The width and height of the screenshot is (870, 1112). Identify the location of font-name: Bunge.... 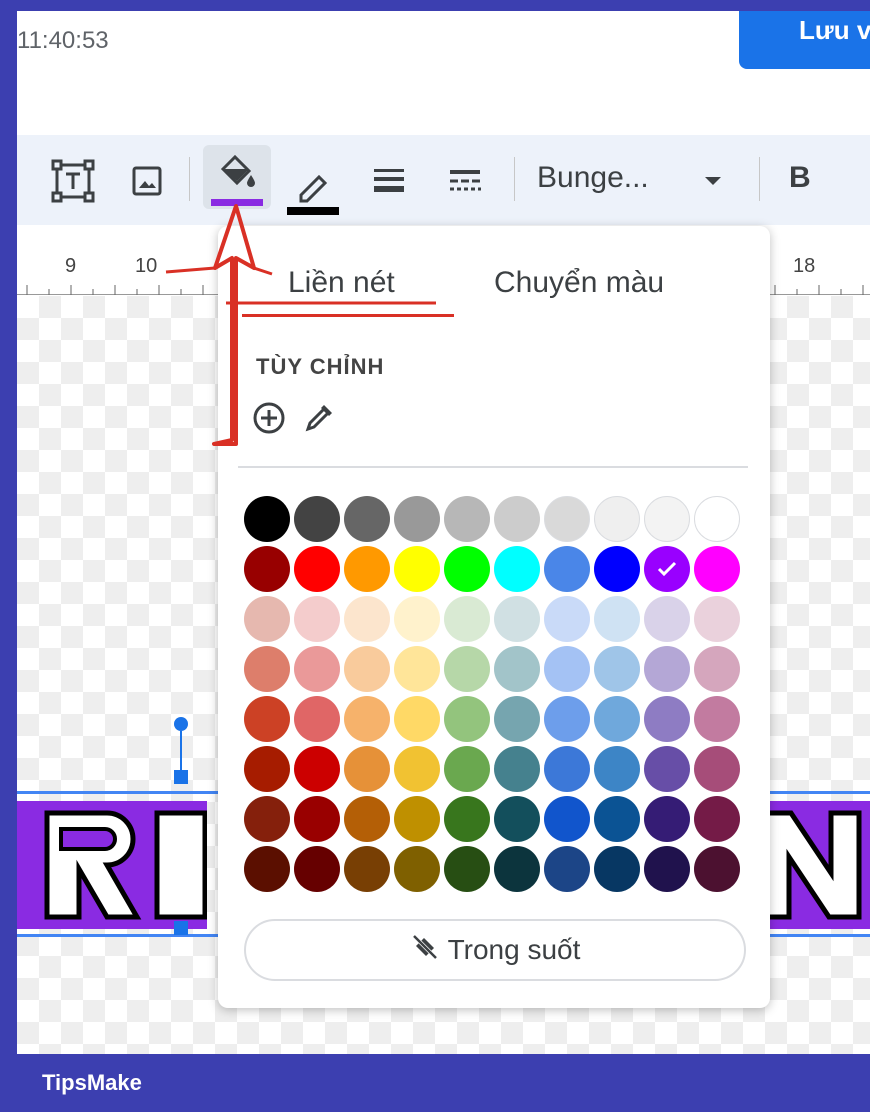
(593, 177).